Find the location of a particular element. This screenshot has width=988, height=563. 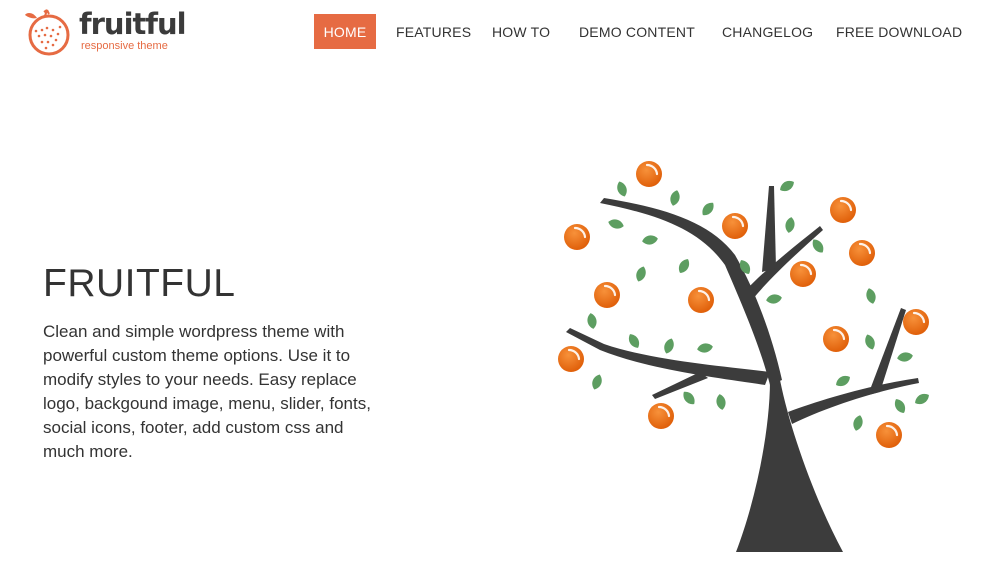

site-logo: fruitful responsive theme is located at coordinates (105, 31).